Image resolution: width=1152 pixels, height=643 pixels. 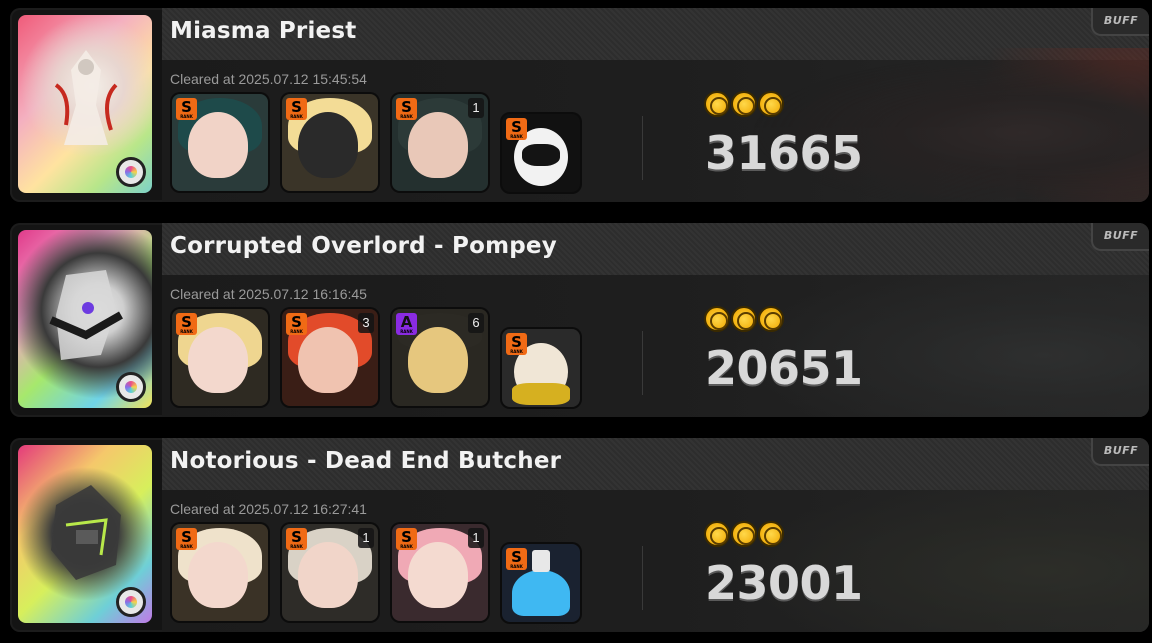 I want to click on score-value: 23001, so click(x=784, y=583).